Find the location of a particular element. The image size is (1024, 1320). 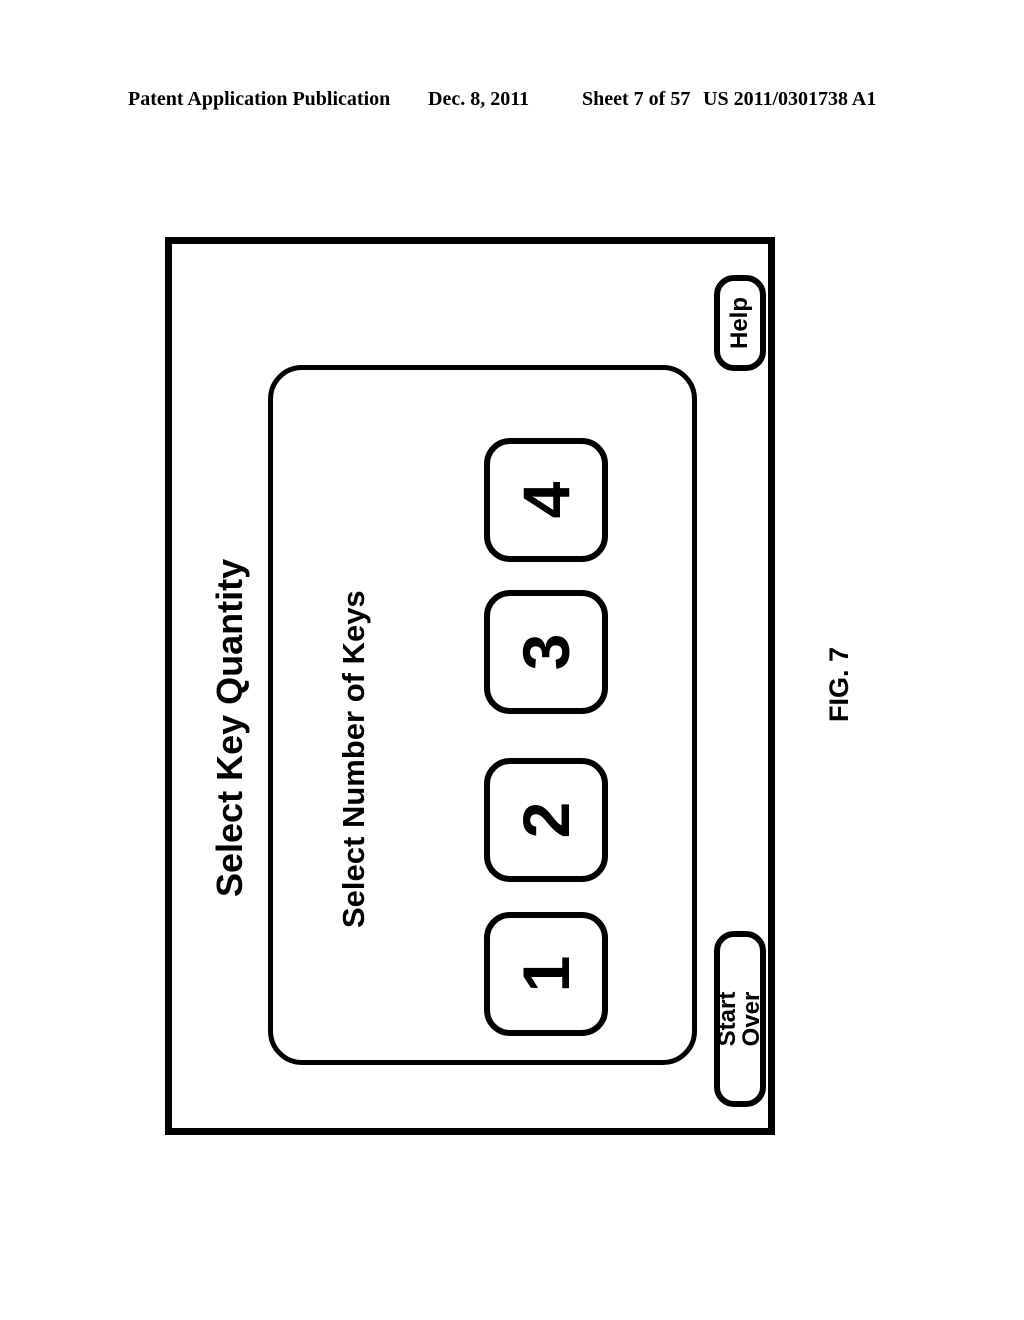

start-over-button: Start Over is located at coordinates (740, 1019).